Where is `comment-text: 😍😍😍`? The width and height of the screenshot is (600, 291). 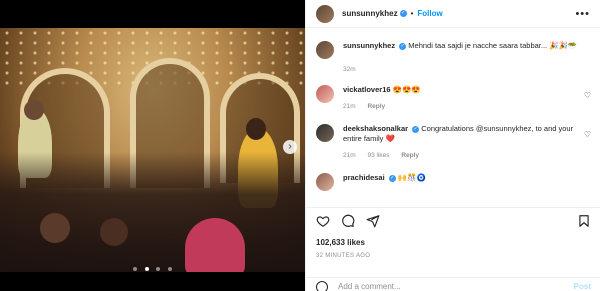 comment-text: 😍😍😍 is located at coordinates (406, 89).